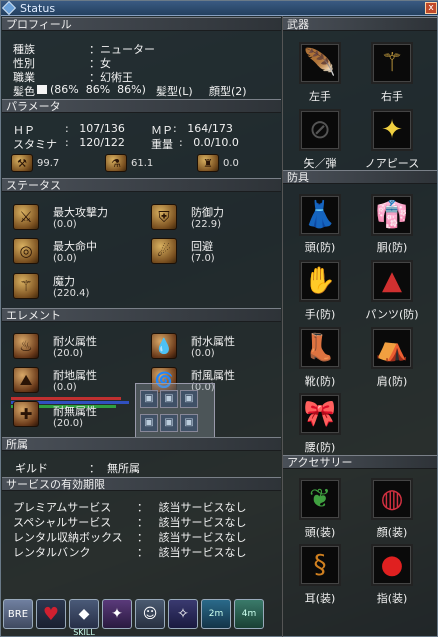  I want to click on weapons-header: 武器, so click(360, 24).